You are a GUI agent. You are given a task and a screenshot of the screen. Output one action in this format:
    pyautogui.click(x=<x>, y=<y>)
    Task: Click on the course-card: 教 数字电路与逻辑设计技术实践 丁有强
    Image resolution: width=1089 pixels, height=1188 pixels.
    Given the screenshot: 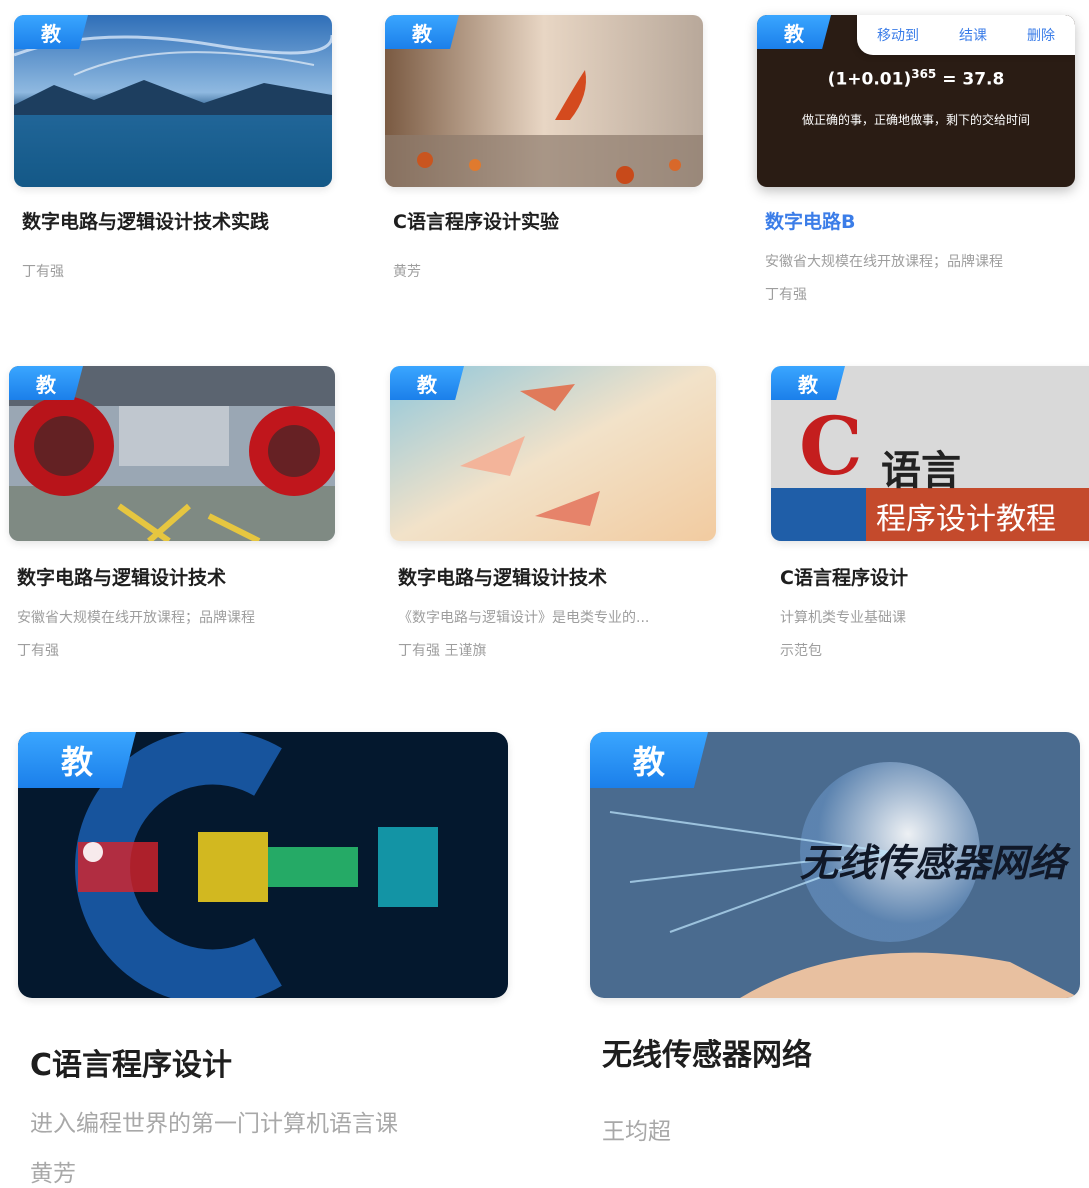 What is the action you would take?
    pyautogui.click(x=170, y=160)
    